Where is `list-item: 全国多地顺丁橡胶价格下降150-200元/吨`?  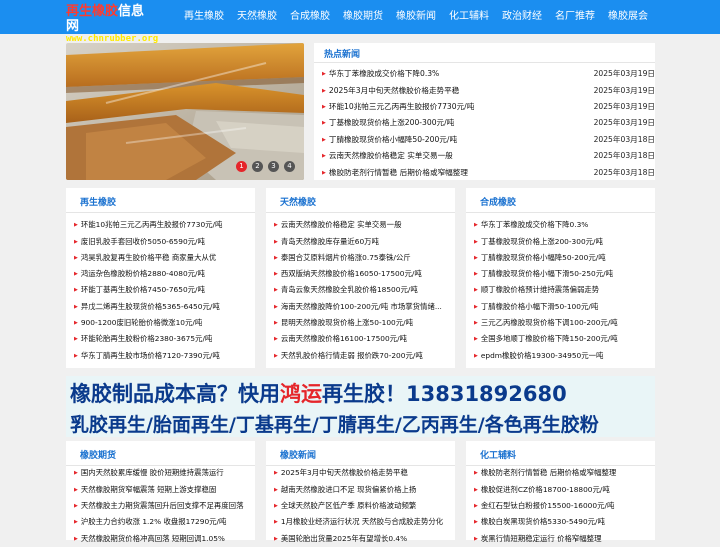
list-item: 全国多地顺丁橡胶价格下降150-200元/吨 is located at coordinates (562, 338).